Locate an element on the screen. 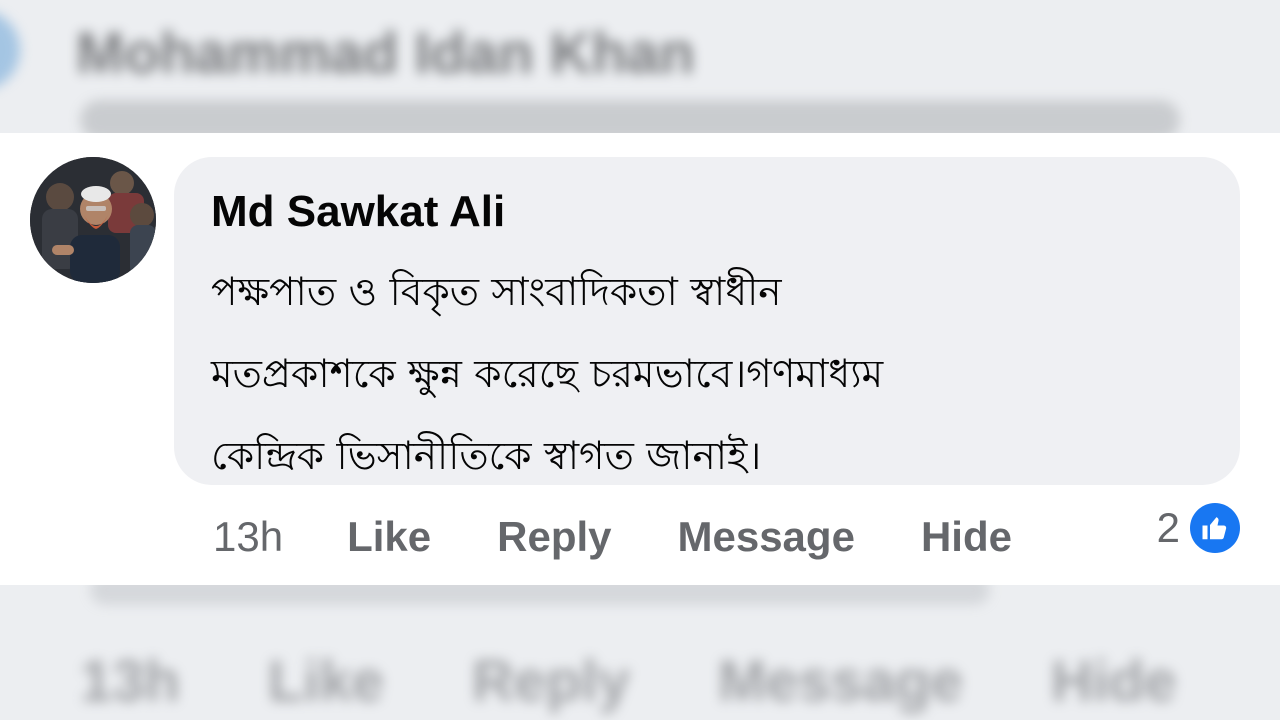  comment-text-line: কেন্দ্রিক ভিসানীতিকে স্বাগত জানাই। is located at coordinates (486, 456).